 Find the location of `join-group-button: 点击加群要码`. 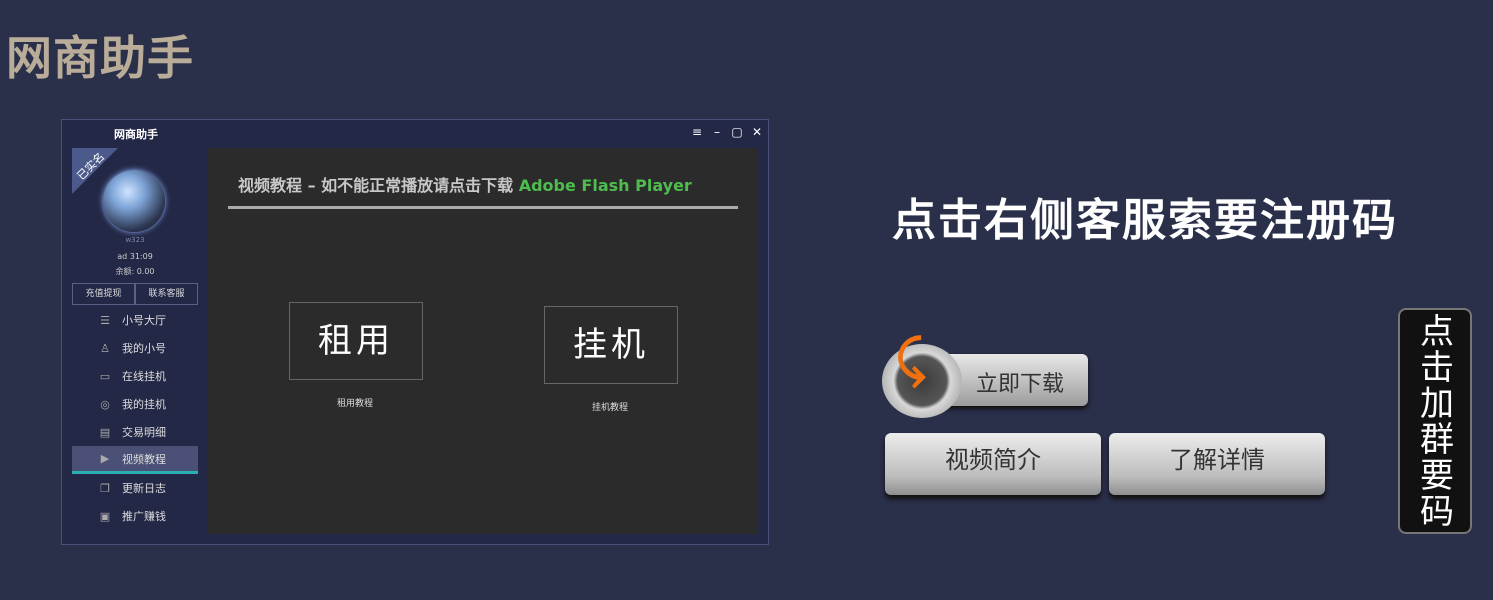

join-group-button: 点击加群要码 is located at coordinates (1435, 421).